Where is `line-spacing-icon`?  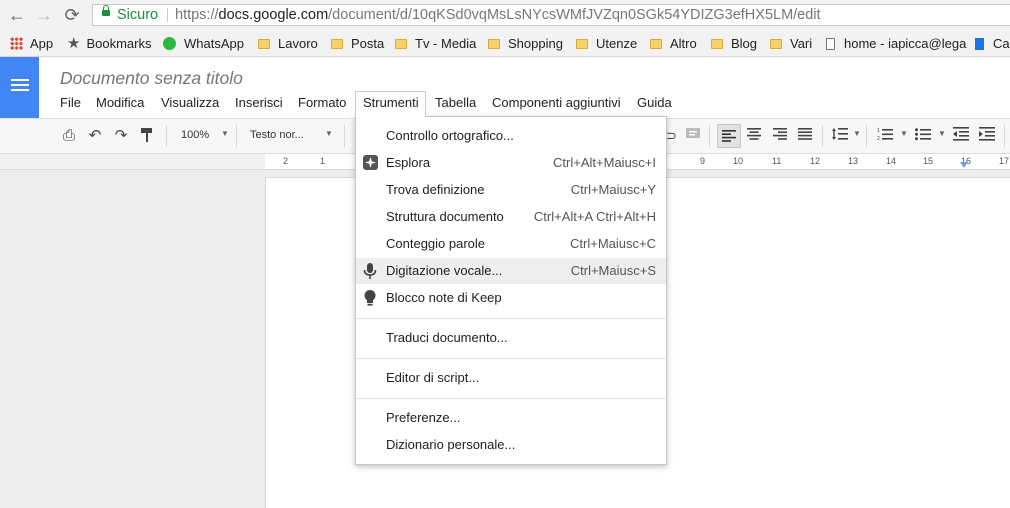
line-spacing-icon is located at coordinates (840, 136).